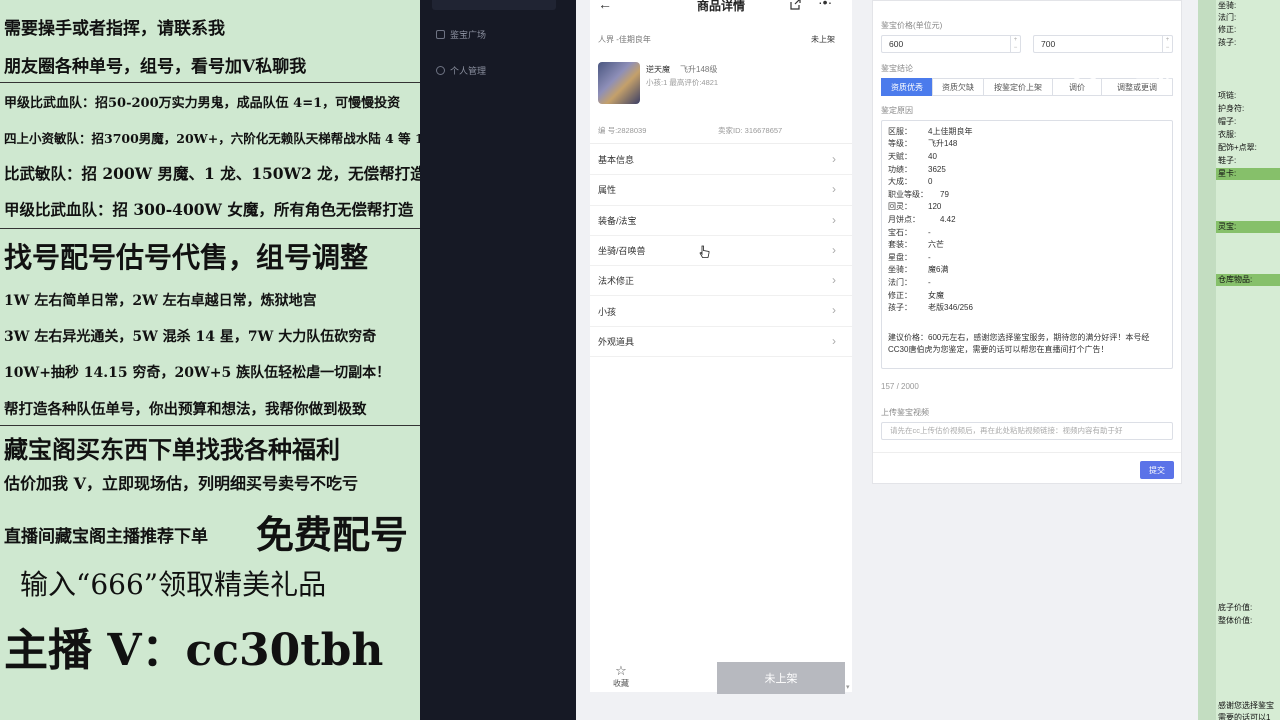  Describe the element at coordinates (1227, 173) in the screenshot. I see `sheet-cell: 星卡:` at that location.